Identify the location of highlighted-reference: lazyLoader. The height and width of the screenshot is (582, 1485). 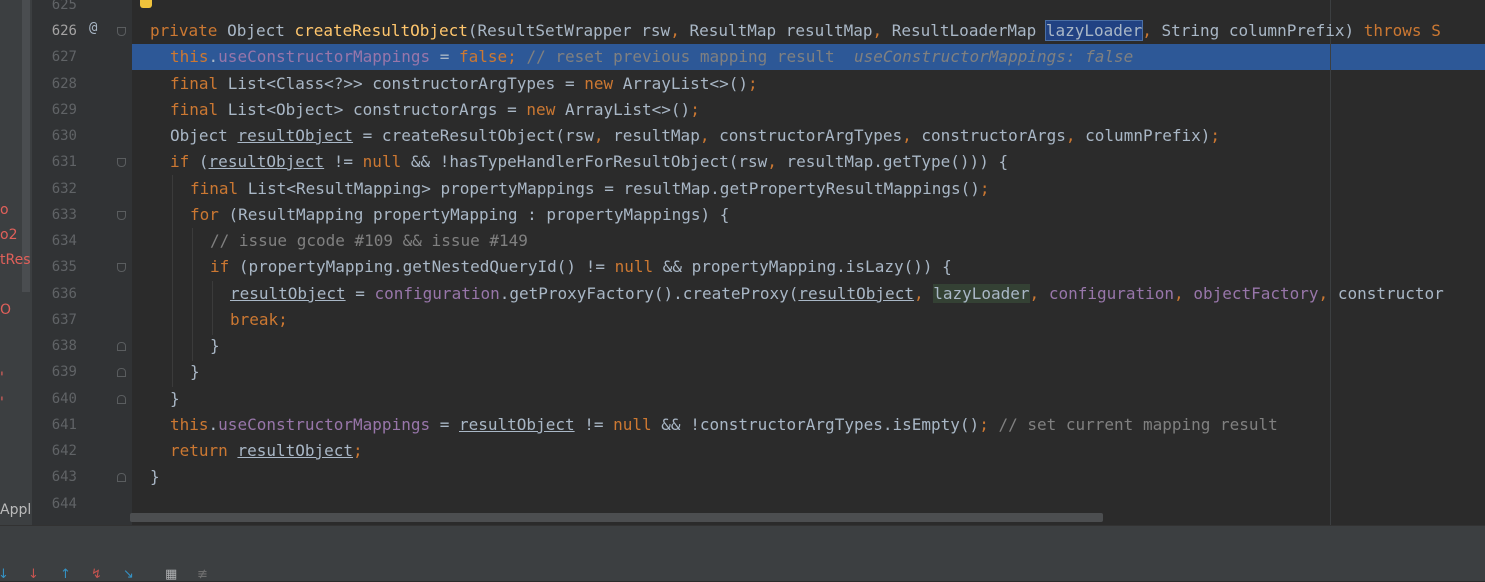
(981, 293).